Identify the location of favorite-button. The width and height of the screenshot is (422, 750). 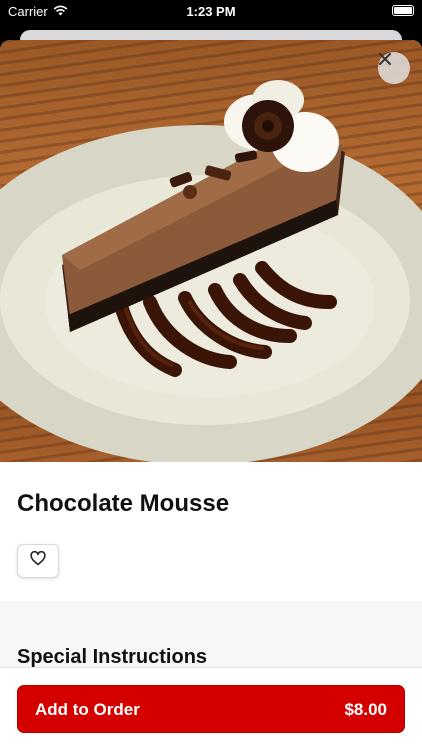
(38, 561).